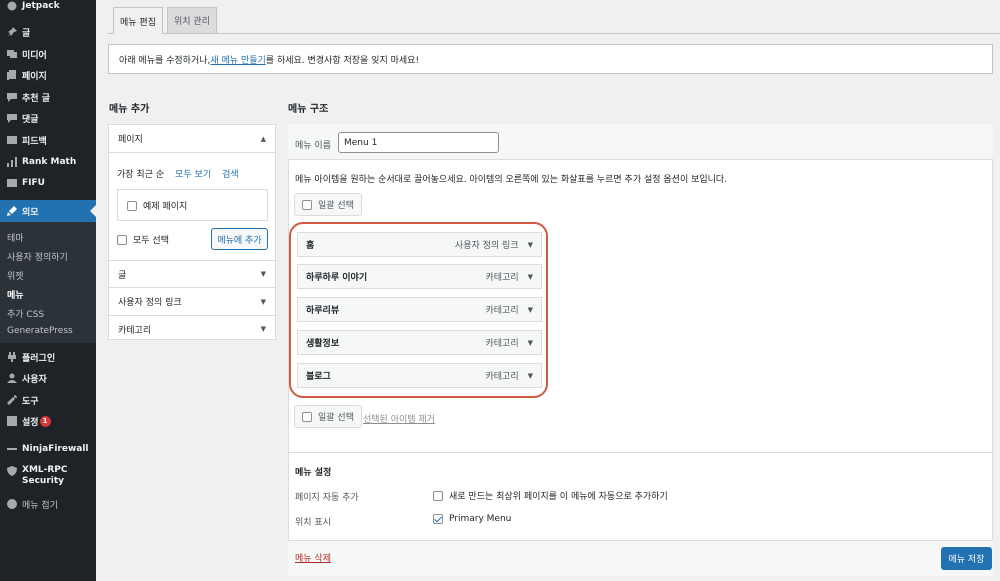 Image resolution: width=1000 pixels, height=581 pixels. Describe the element at coordinates (48, 449) in the screenshot. I see `sidebar-item-ninjafirewall: NinjaFirewall` at that location.